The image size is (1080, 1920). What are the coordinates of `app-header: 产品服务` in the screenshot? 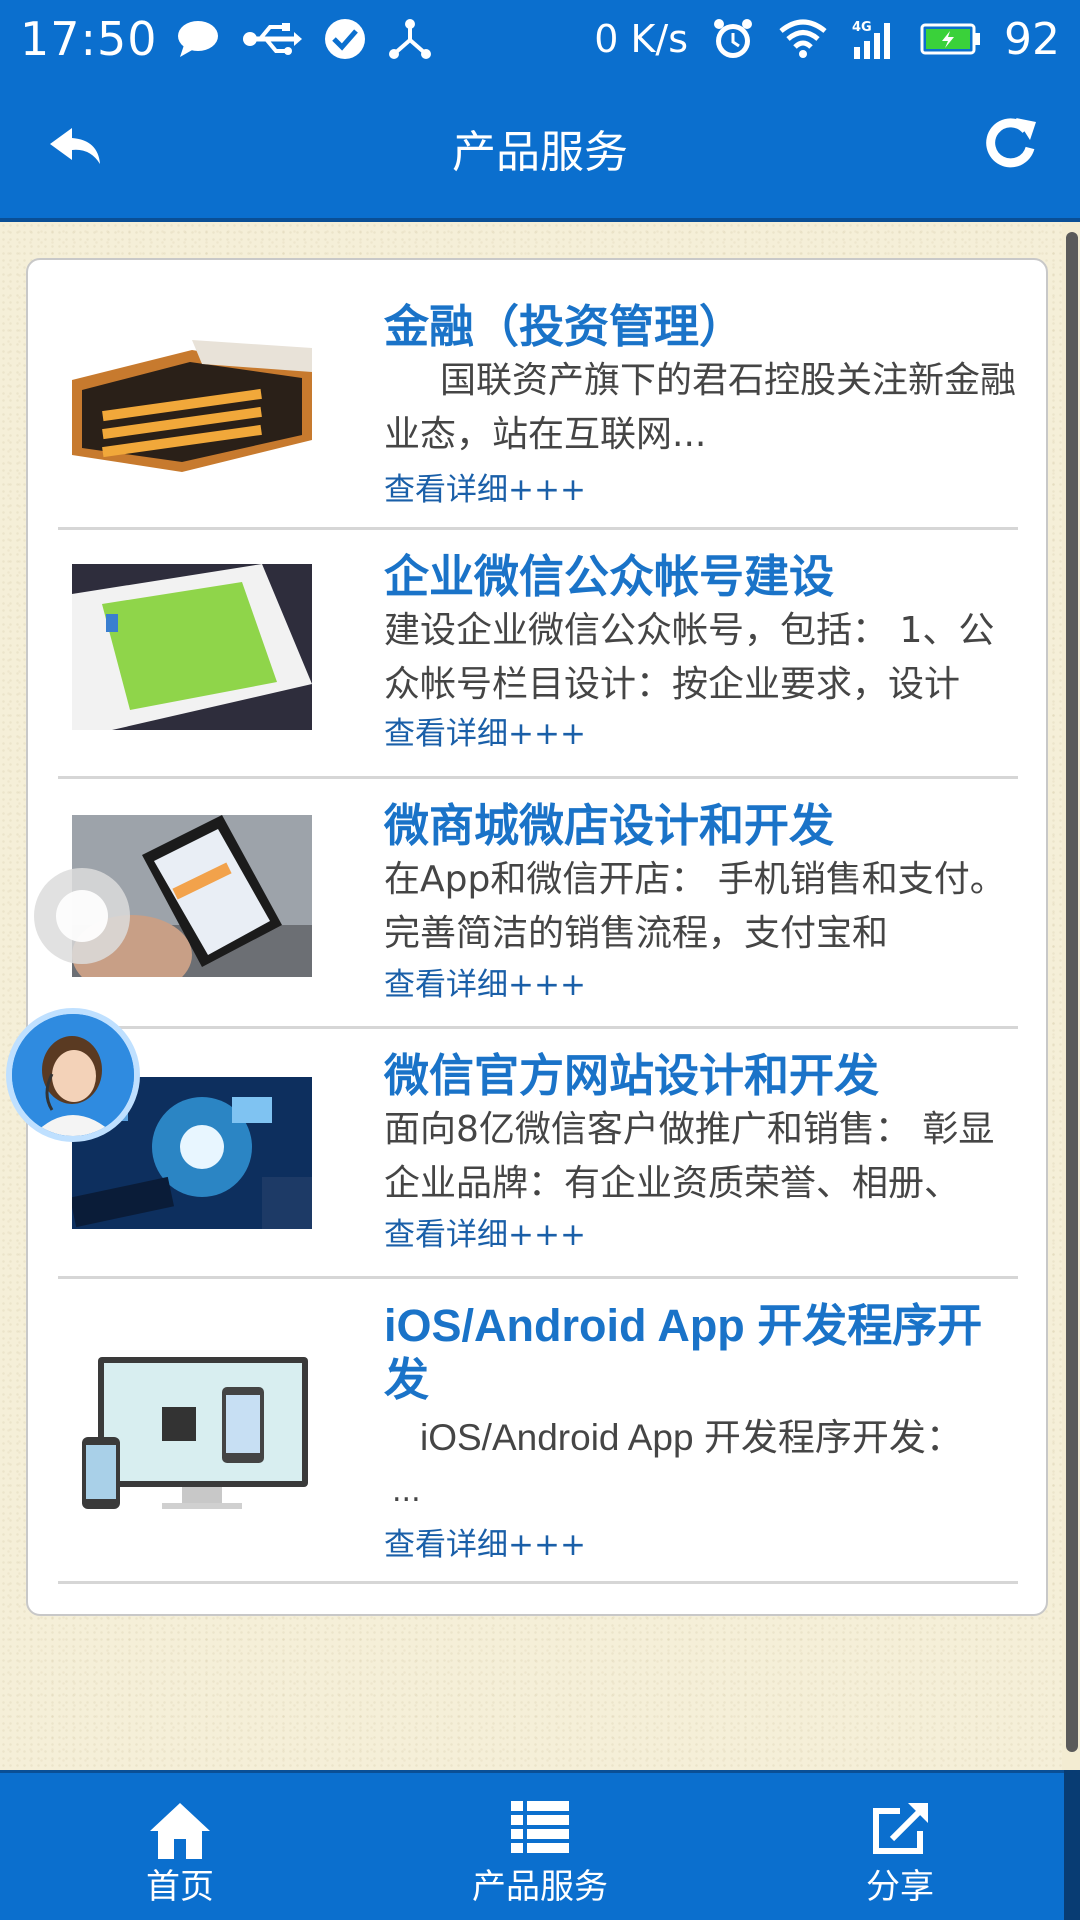 It's located at (540, 150).